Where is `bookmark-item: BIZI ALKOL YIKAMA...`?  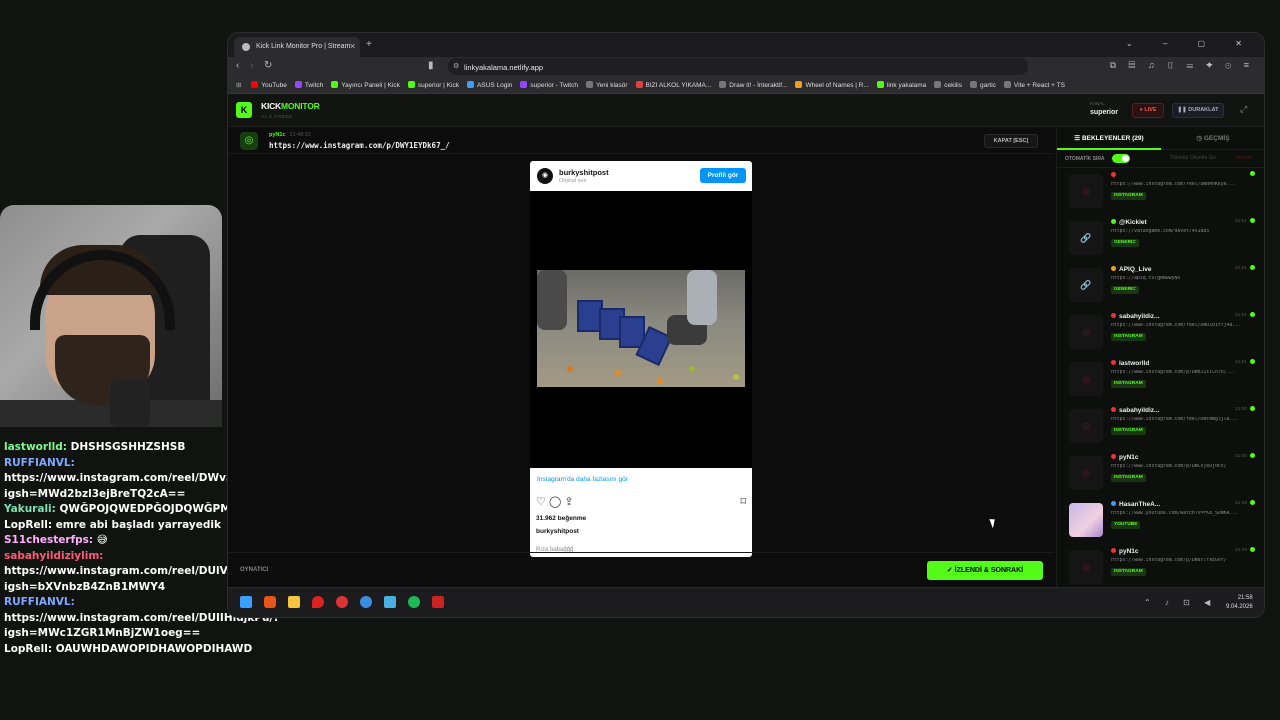 bookmark-item: BIZI ALKOL YIKAMA... is located at coordinates (673, 85).